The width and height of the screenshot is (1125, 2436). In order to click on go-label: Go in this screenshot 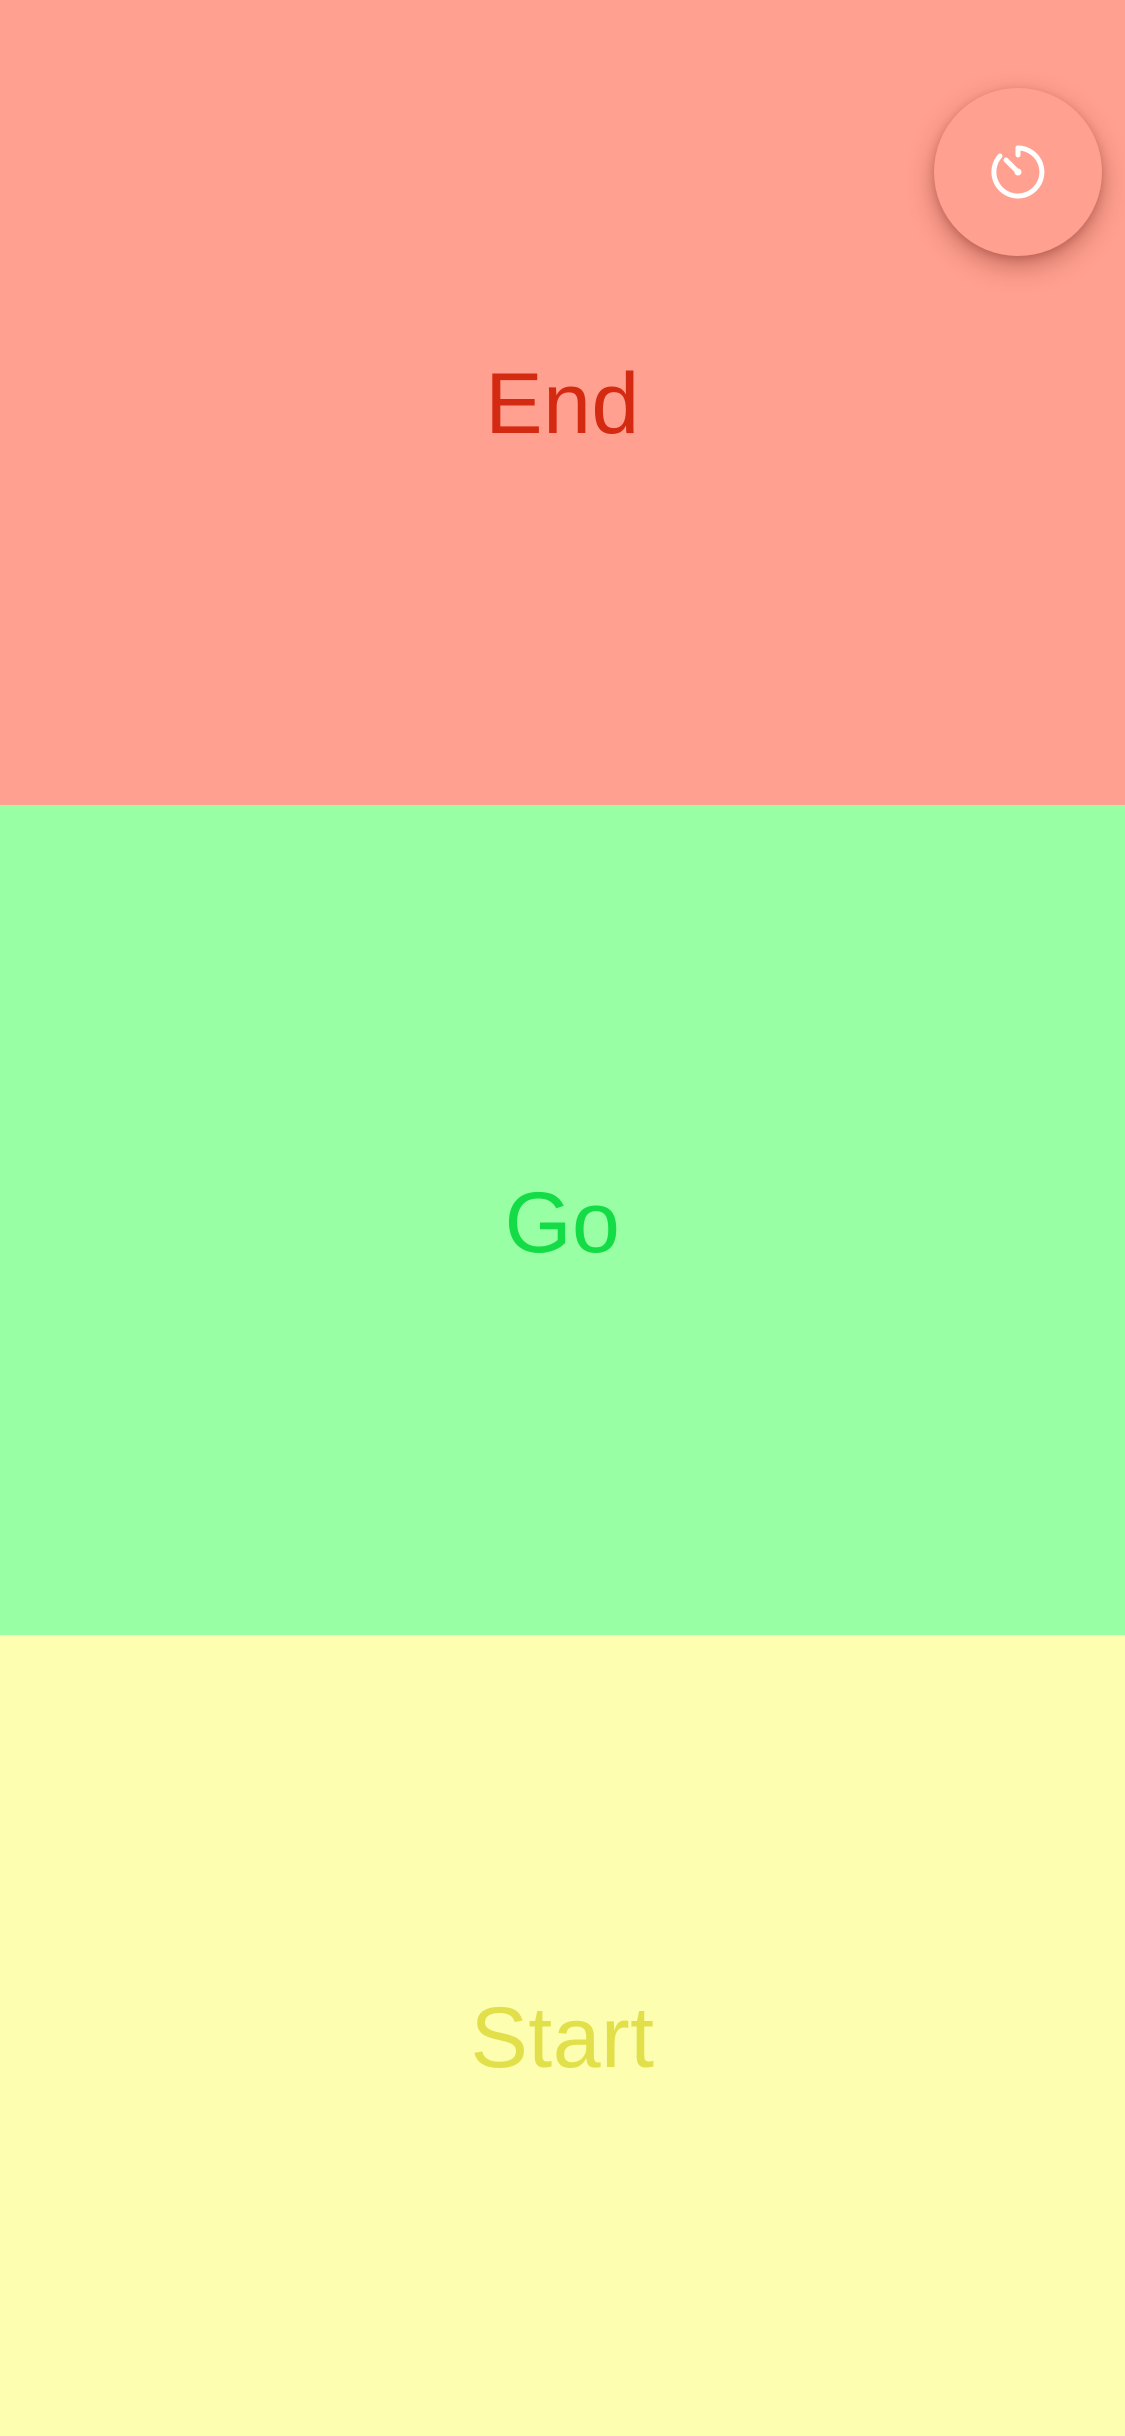, I will do `click(562, 1222)`.